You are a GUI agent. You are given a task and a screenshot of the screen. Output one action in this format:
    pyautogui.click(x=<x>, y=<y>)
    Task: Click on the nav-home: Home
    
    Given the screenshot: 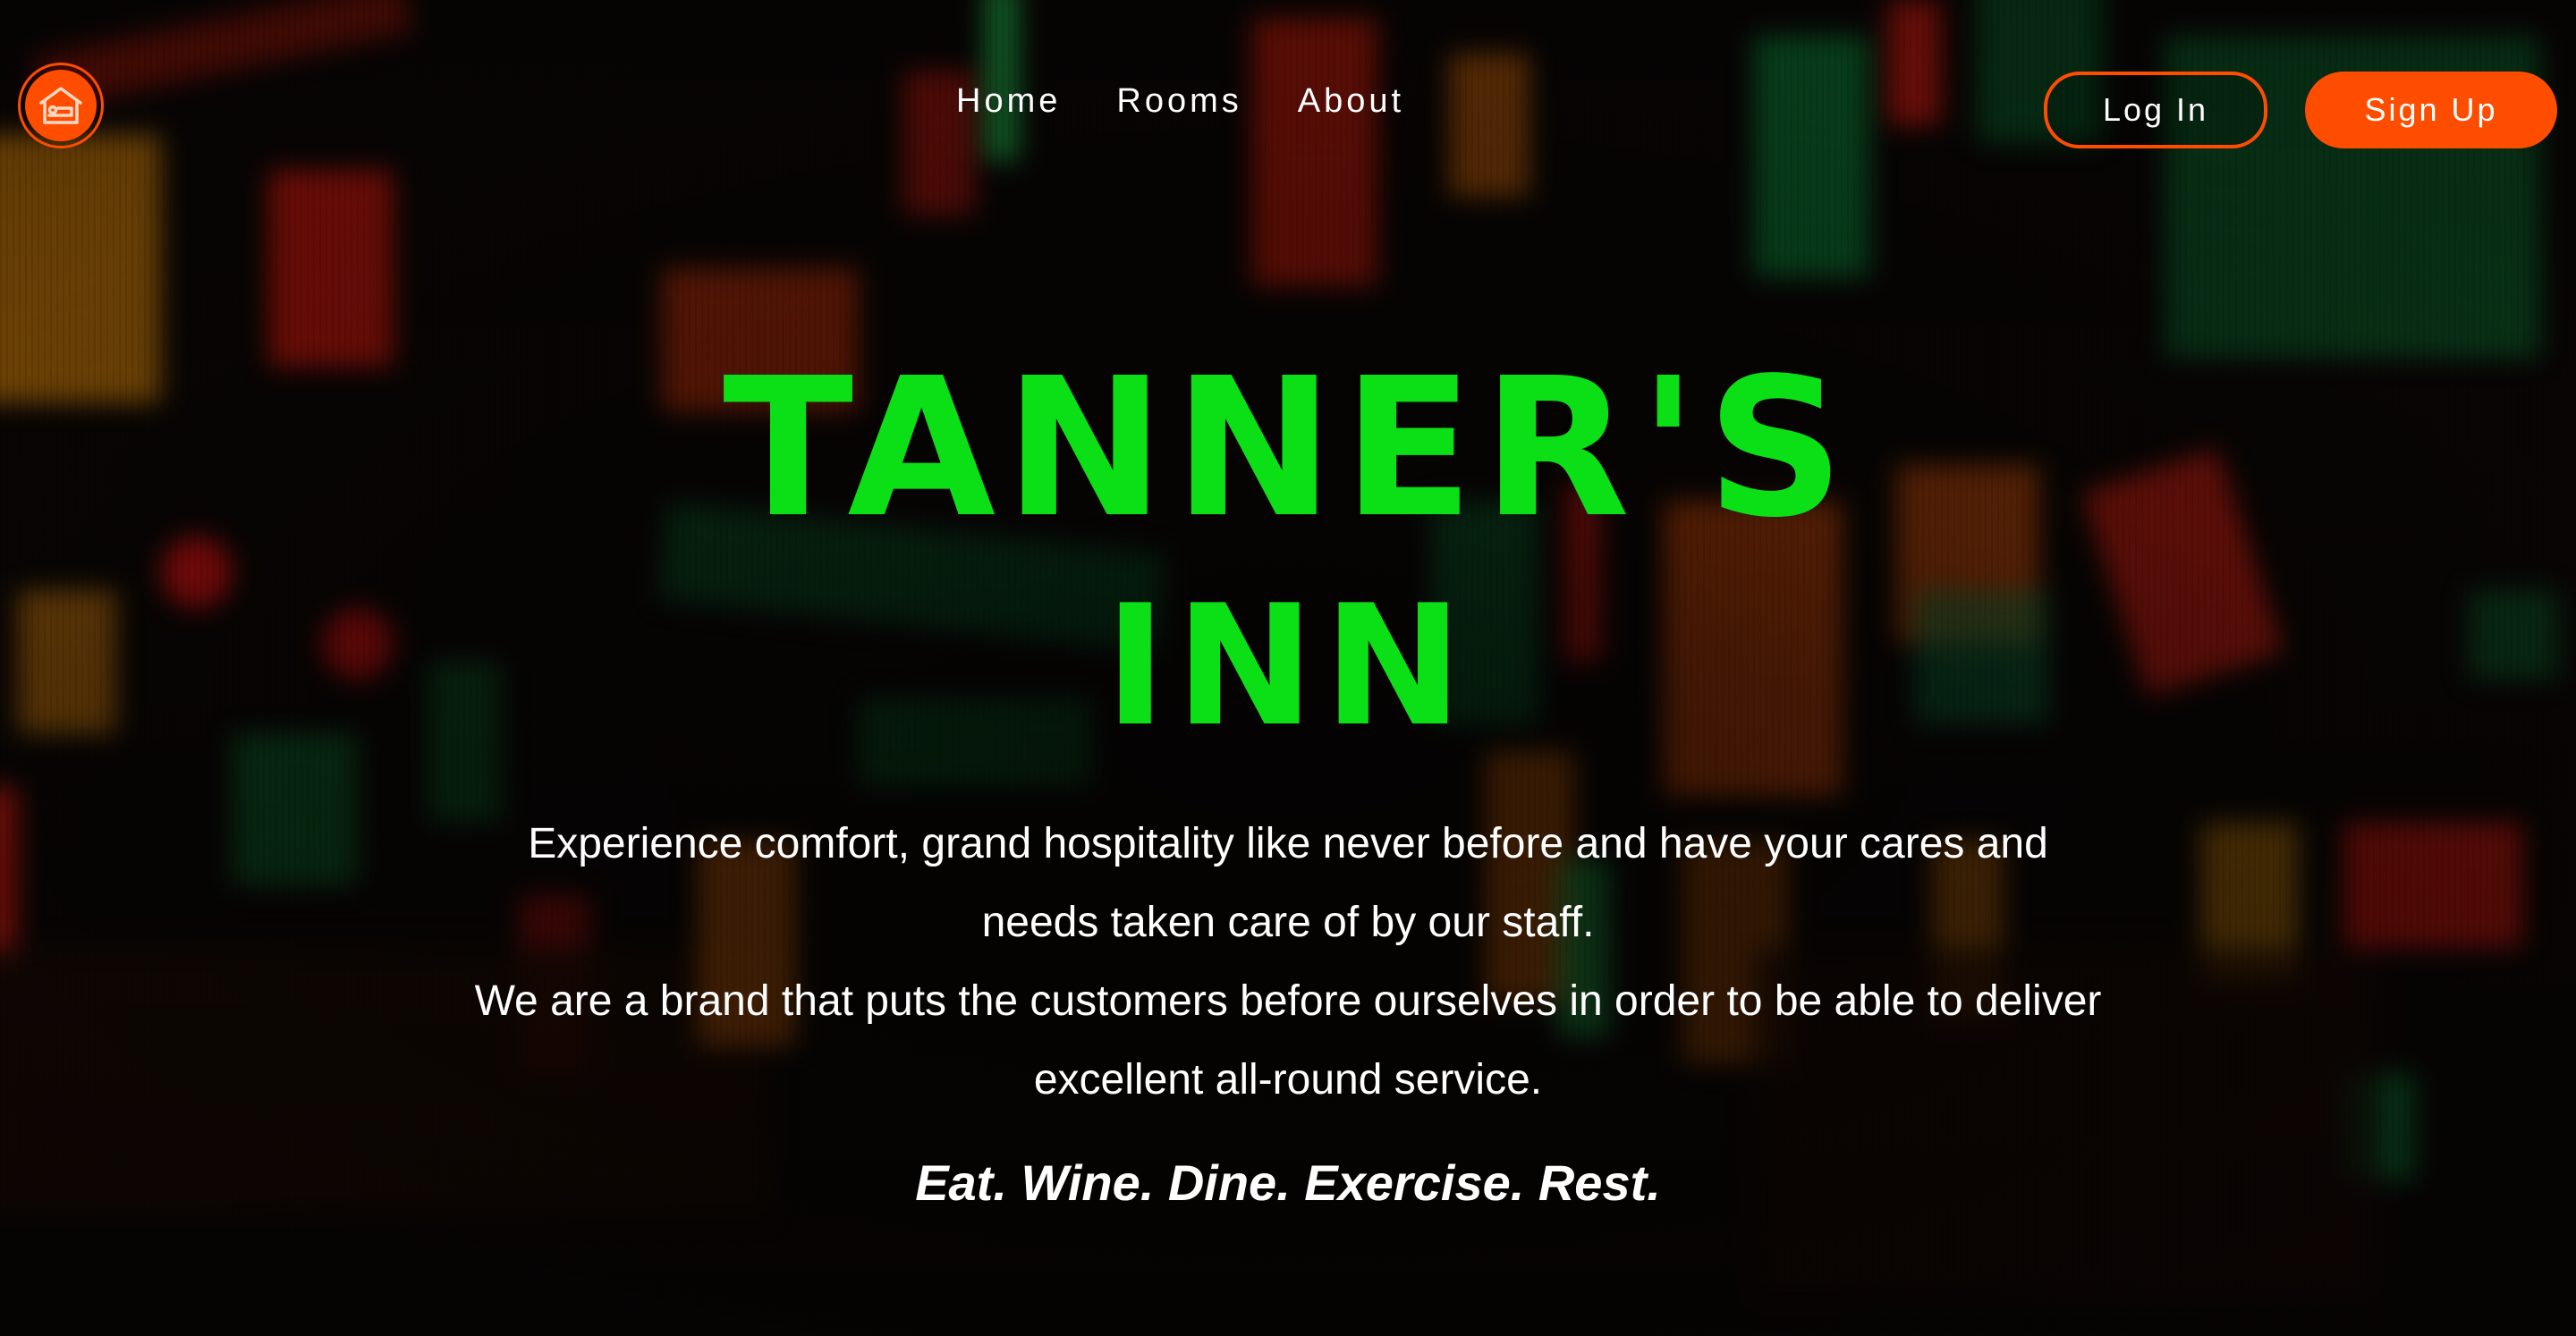 What is the action you would take?
    pyautogui.click(x=1008, y=102)
    